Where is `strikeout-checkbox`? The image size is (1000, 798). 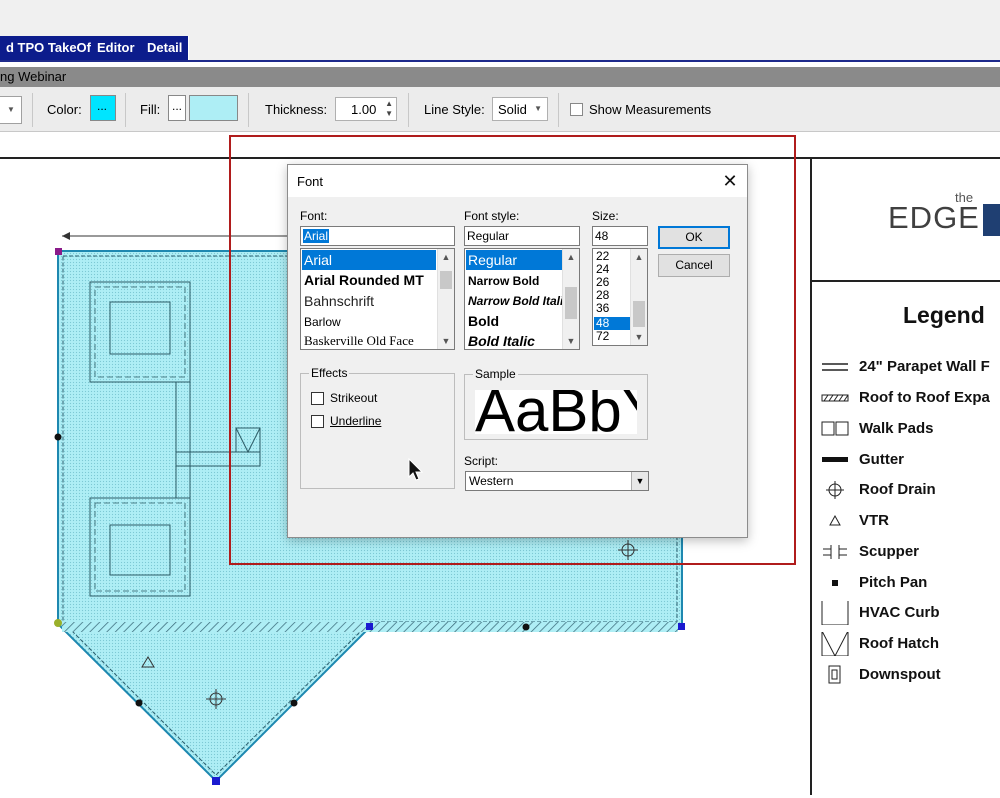
strikeout-checkbox is located at coordinates (317, 398).